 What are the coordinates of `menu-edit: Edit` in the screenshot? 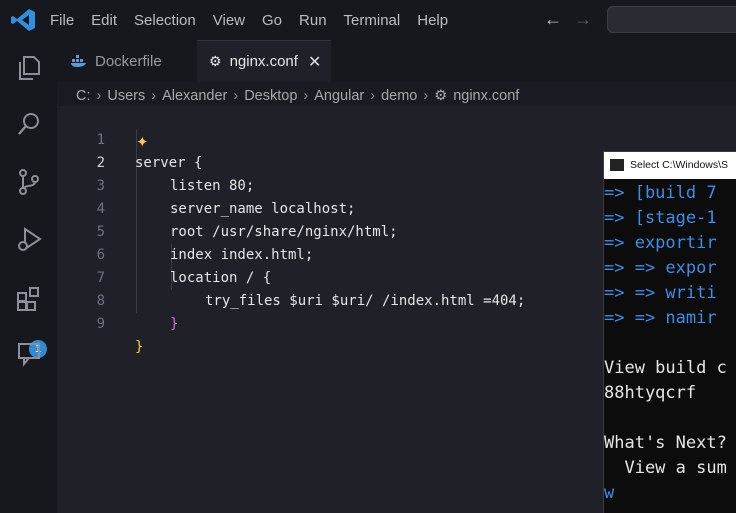 It's located at (104, 20).